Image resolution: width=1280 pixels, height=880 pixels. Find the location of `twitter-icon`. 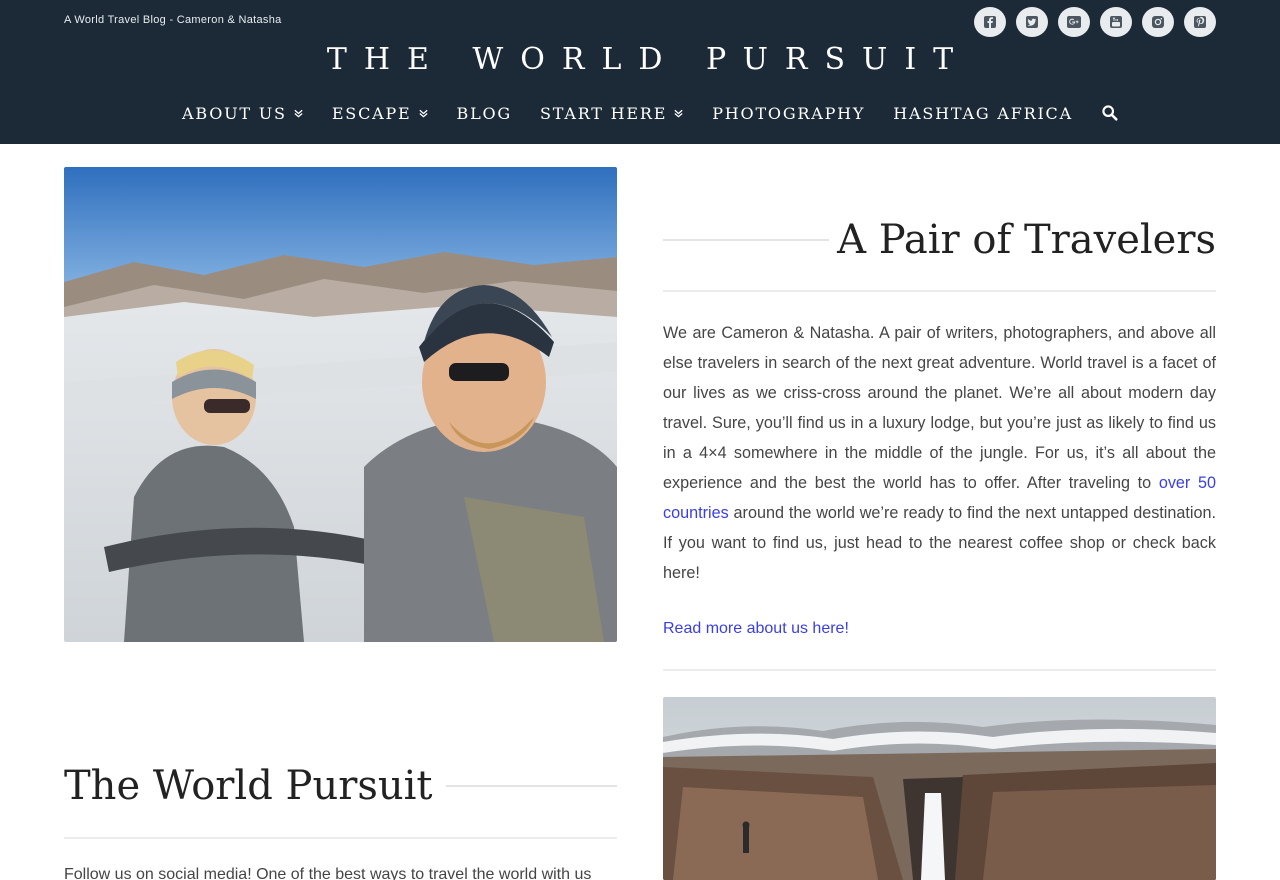

twitter-icon is located at coordinates (1032, 22).